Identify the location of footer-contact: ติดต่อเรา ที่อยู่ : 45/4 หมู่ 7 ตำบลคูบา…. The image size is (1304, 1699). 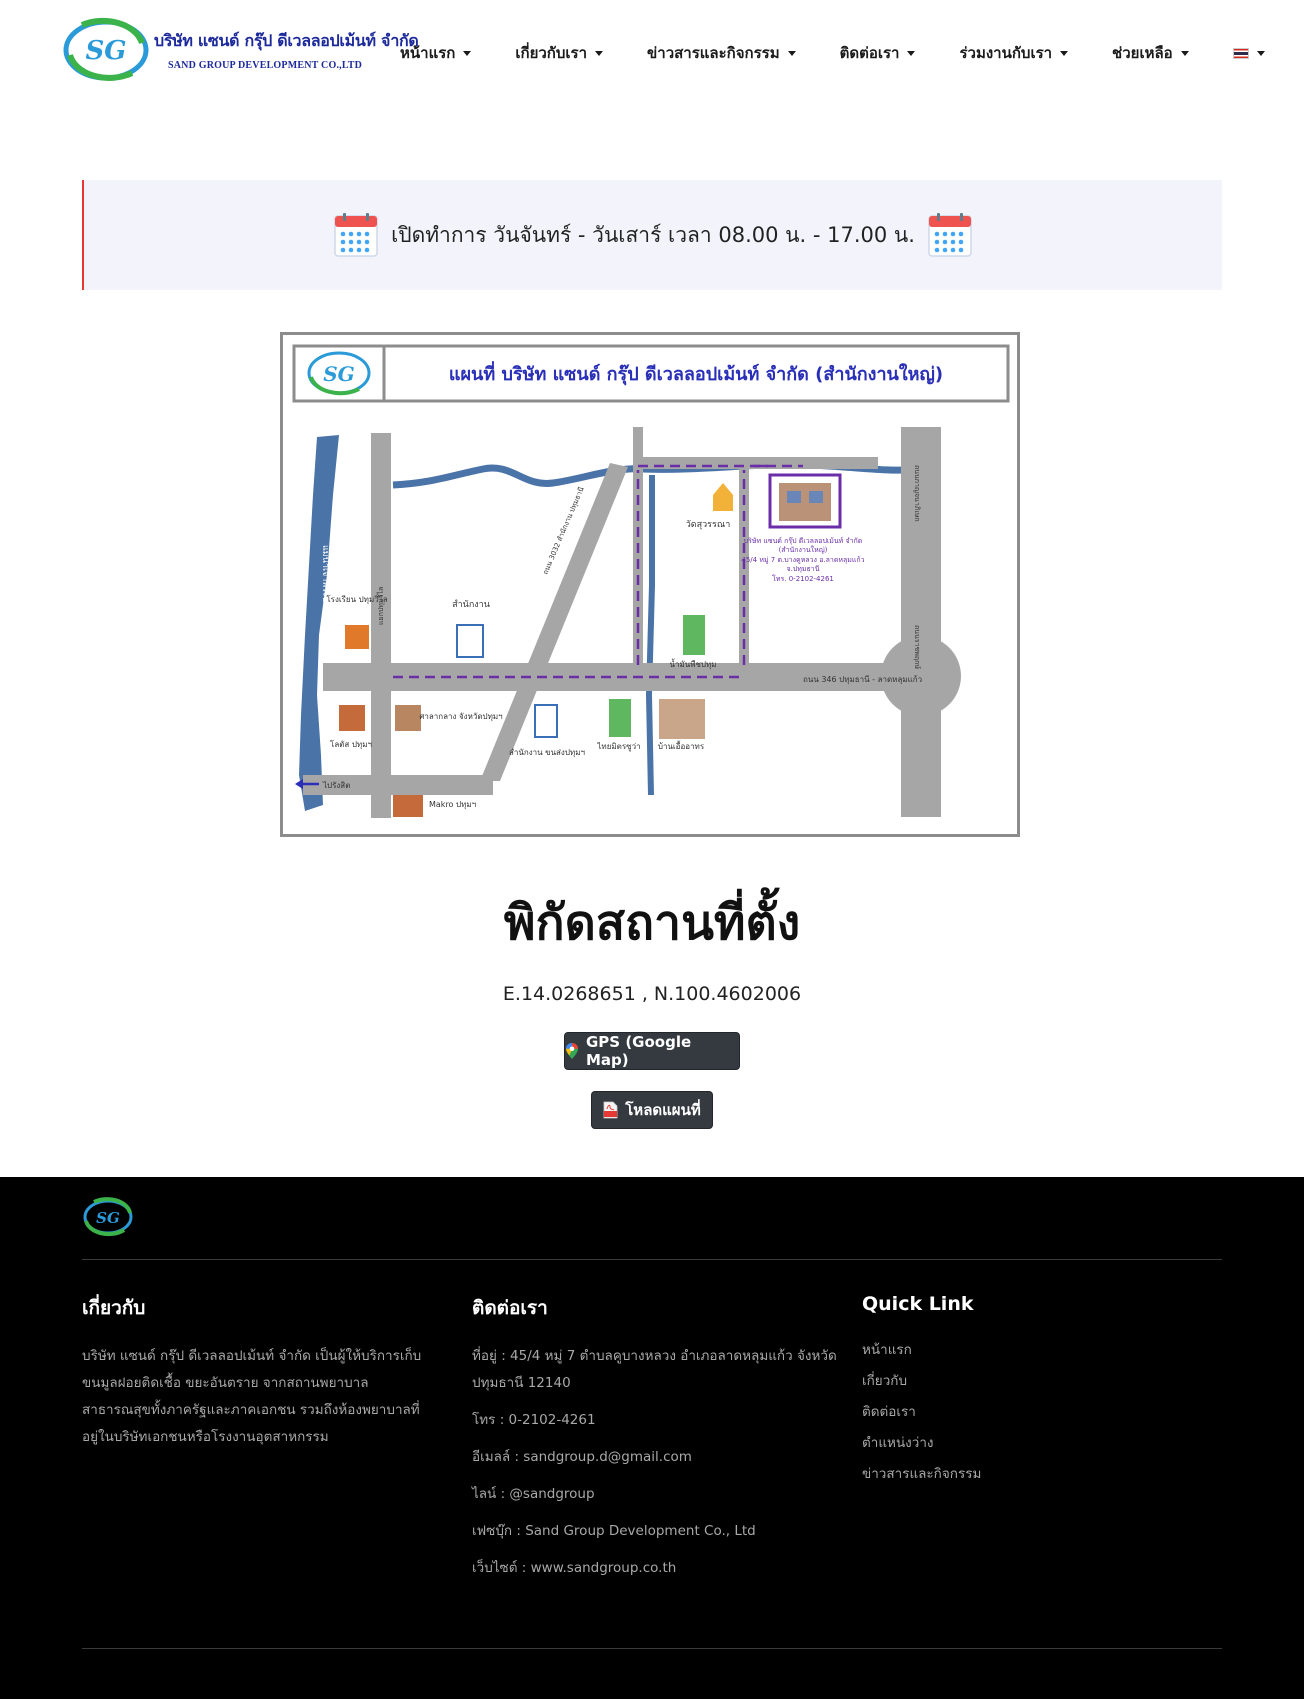
(657, 1442).